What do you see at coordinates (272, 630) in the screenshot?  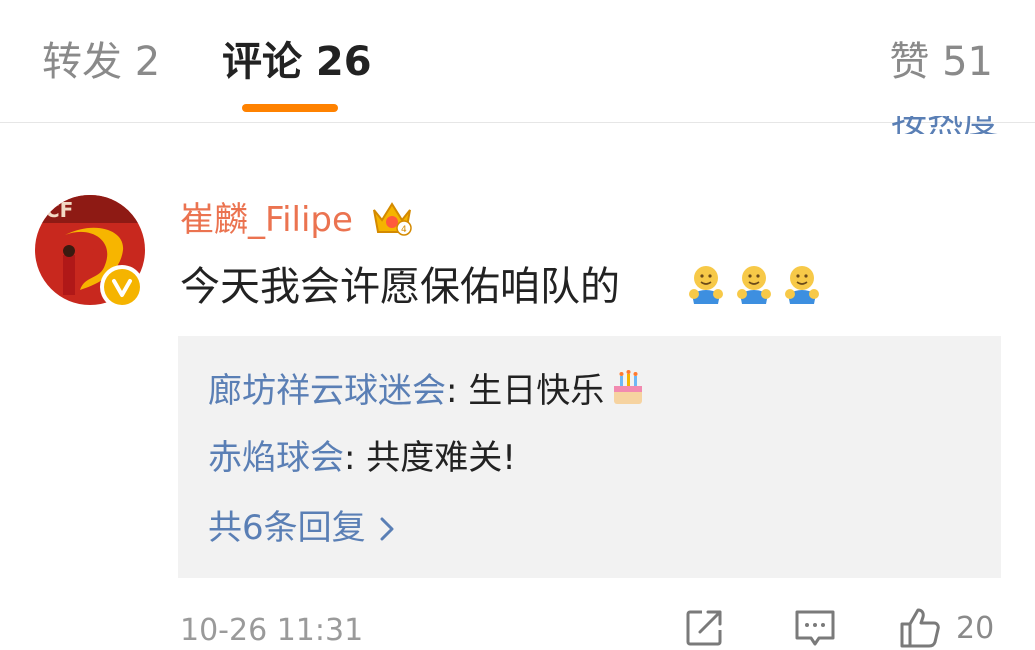 I see `comment-timestamp: 10-26 11:31` at bounding box center [272, 630].